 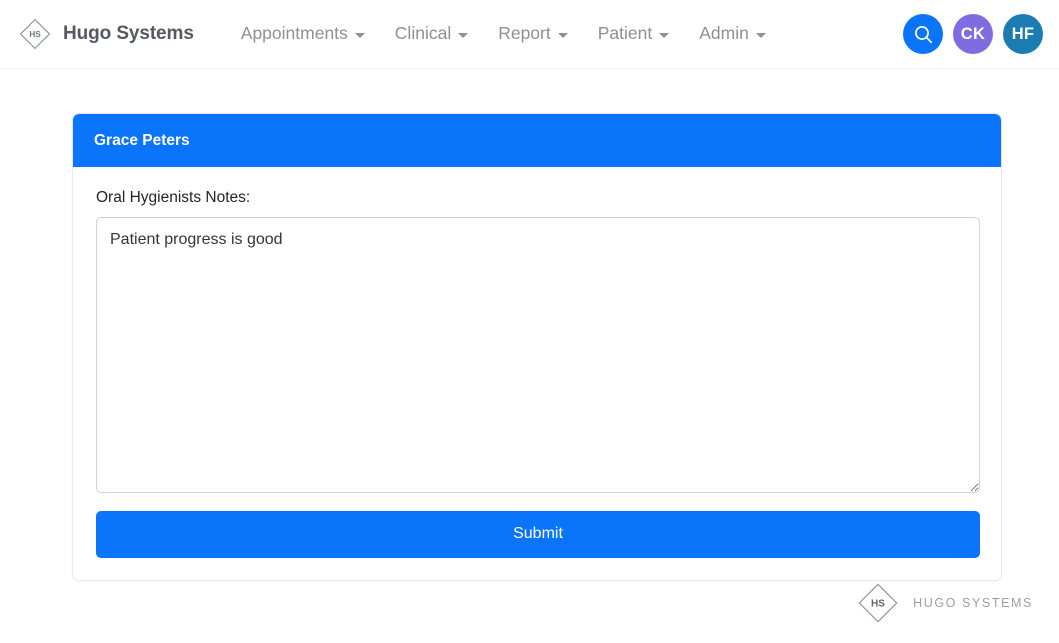 I want to click on nav-label-admin: Admin, so click(x=724, y=33).